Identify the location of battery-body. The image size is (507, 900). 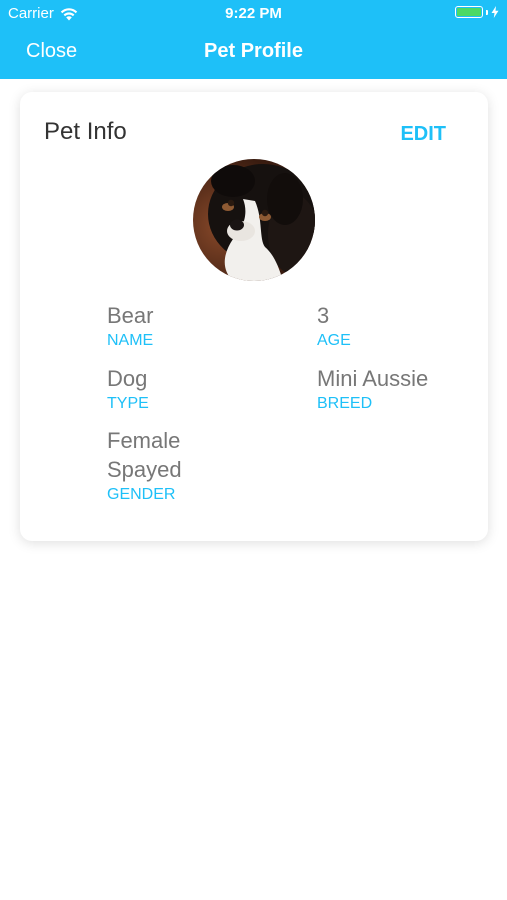
(469, 12).